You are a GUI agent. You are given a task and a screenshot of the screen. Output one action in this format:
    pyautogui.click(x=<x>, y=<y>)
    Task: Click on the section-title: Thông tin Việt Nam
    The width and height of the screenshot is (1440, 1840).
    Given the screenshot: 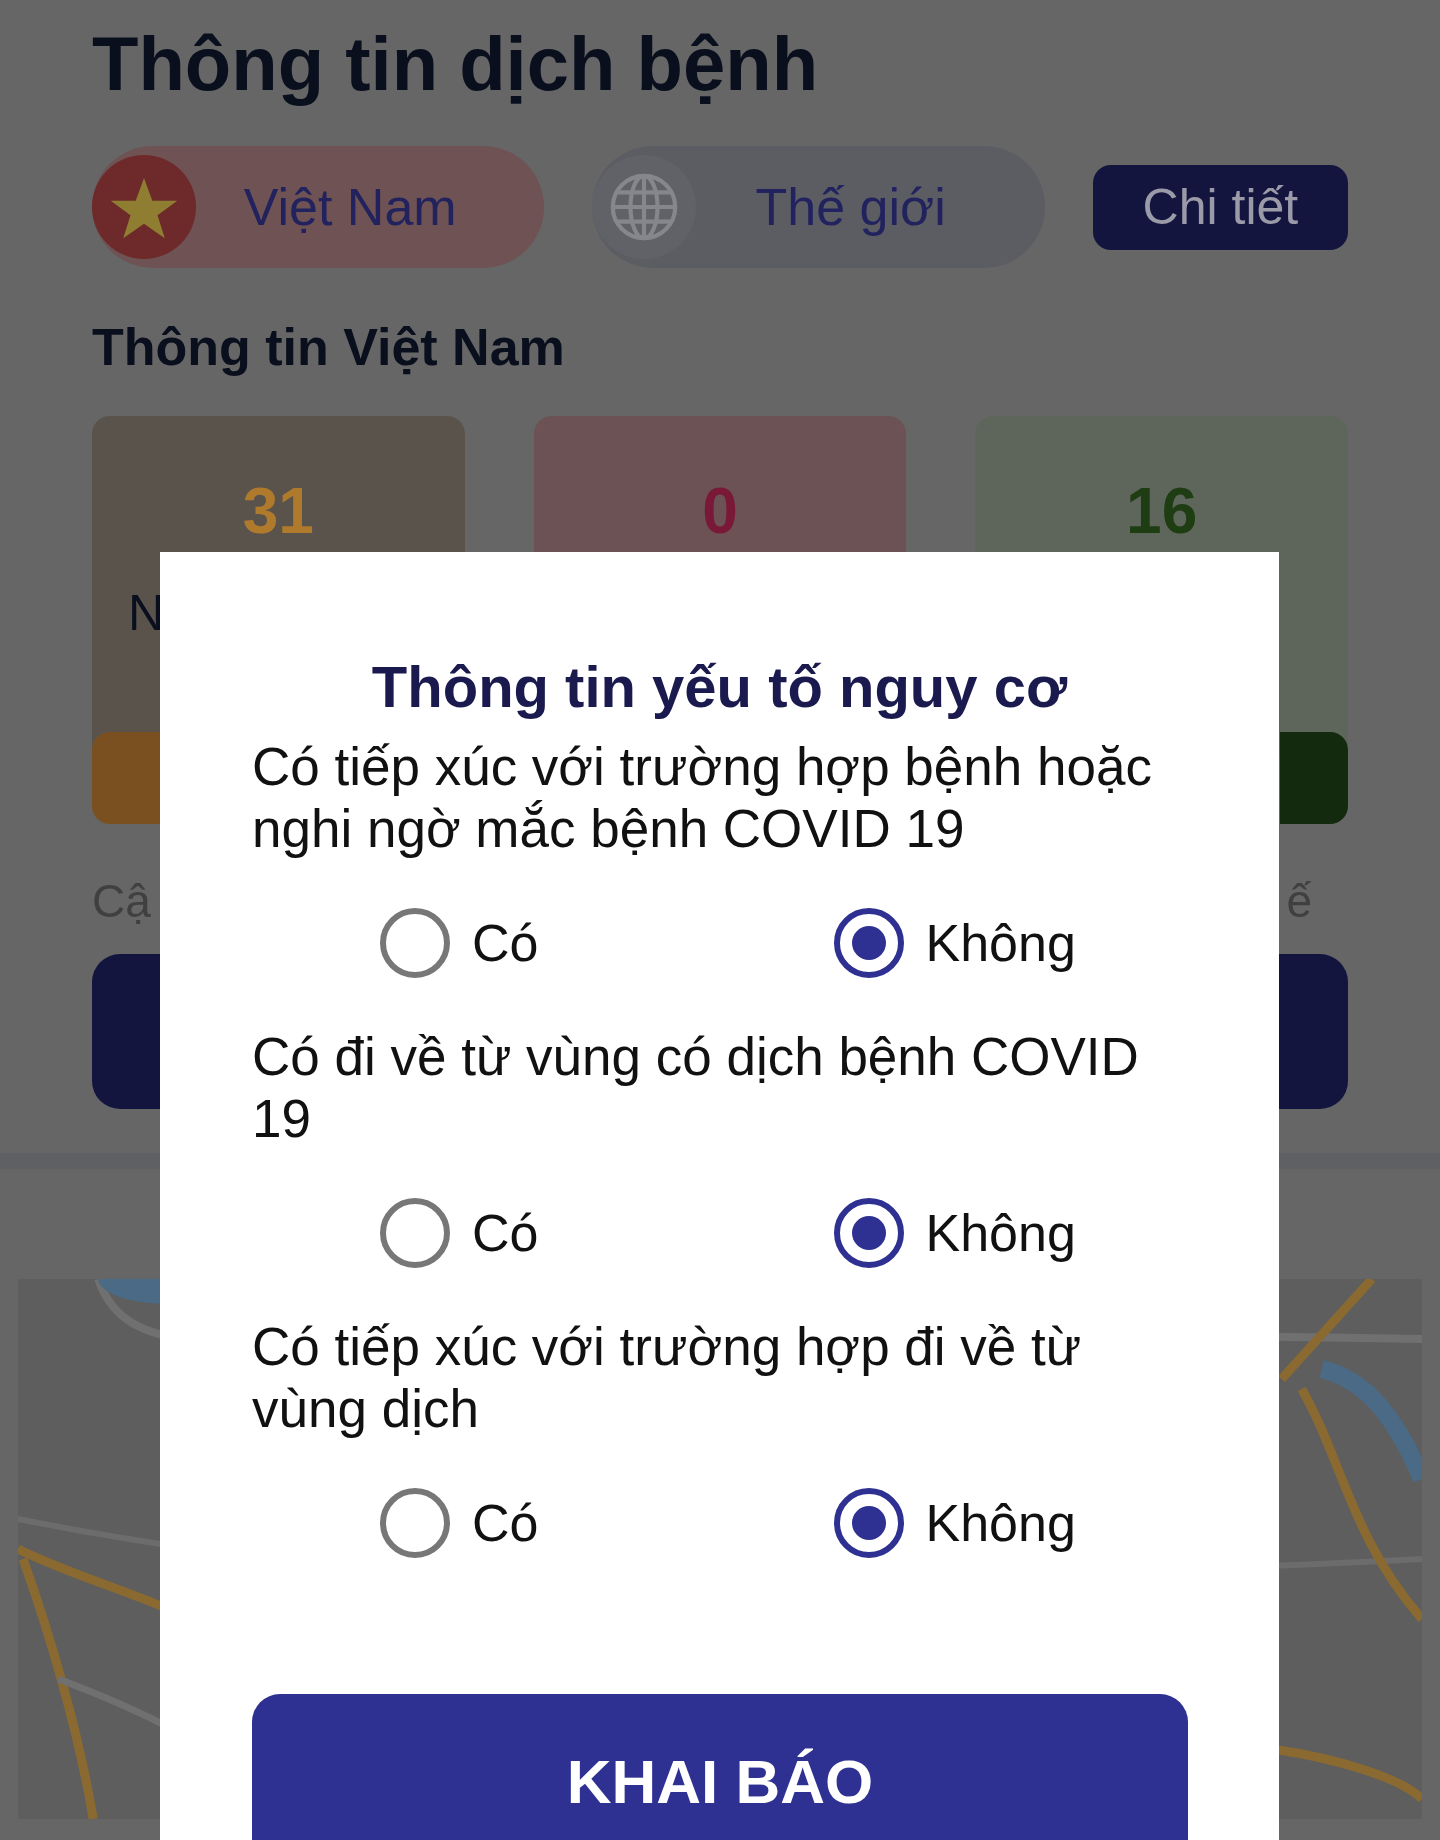 What is the action you would take?
    pyautogui.click(x=329, y=347)
    